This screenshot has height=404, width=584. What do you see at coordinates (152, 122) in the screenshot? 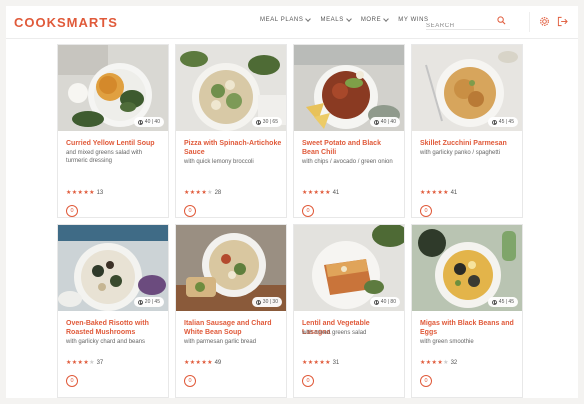
I see `time-text: 40 | 40` at bounding box center [152, 122].